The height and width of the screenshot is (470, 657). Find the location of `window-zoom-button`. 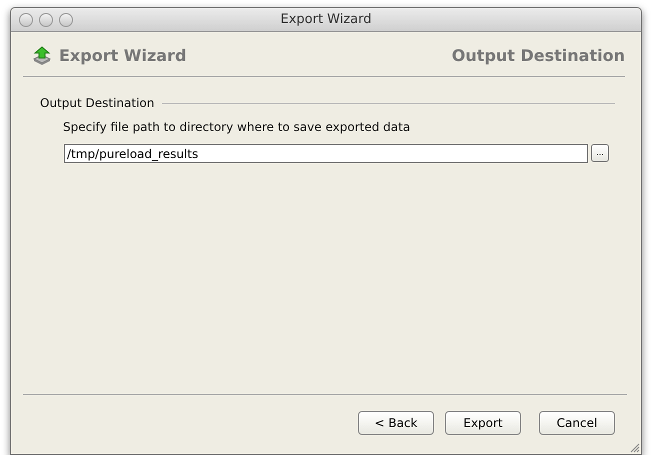

window-zoom-button is located at coordinates (66, 20).